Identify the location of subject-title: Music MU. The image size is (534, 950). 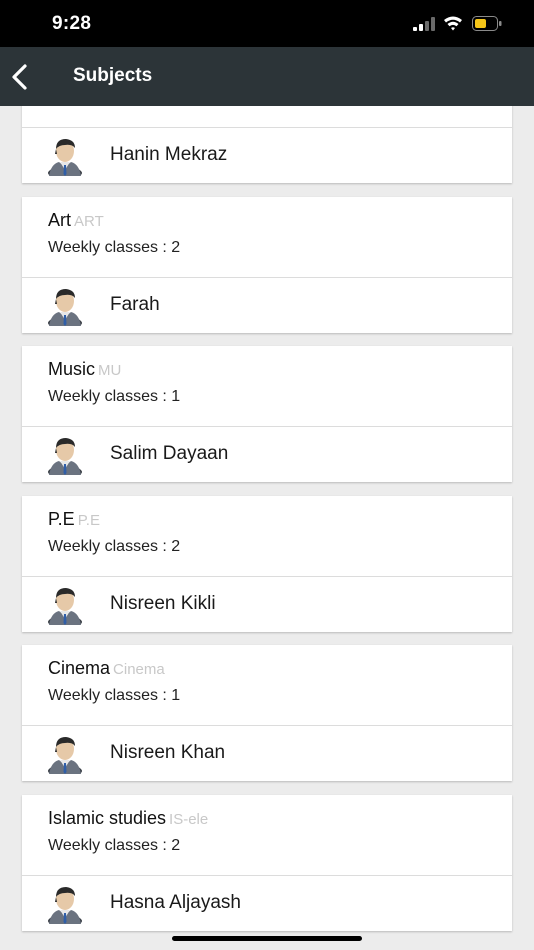
(84, 369).